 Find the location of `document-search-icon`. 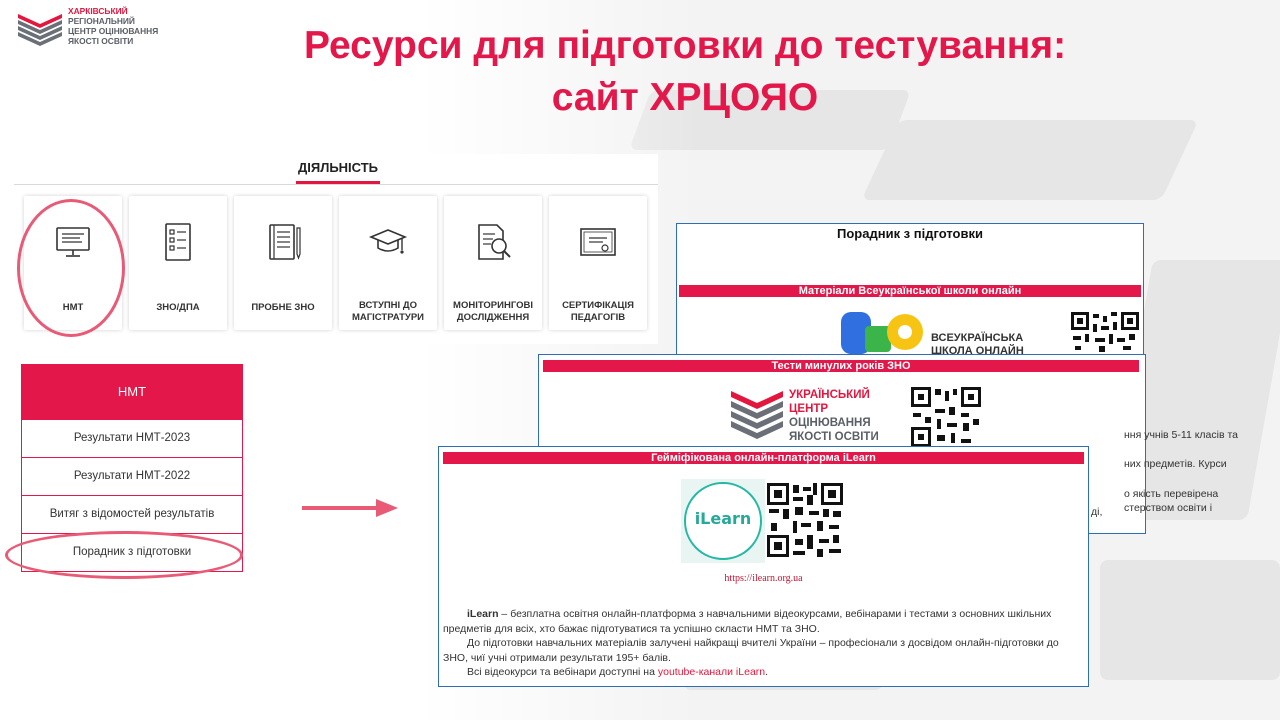

document-search-icon is located at coordinates (494, 242).